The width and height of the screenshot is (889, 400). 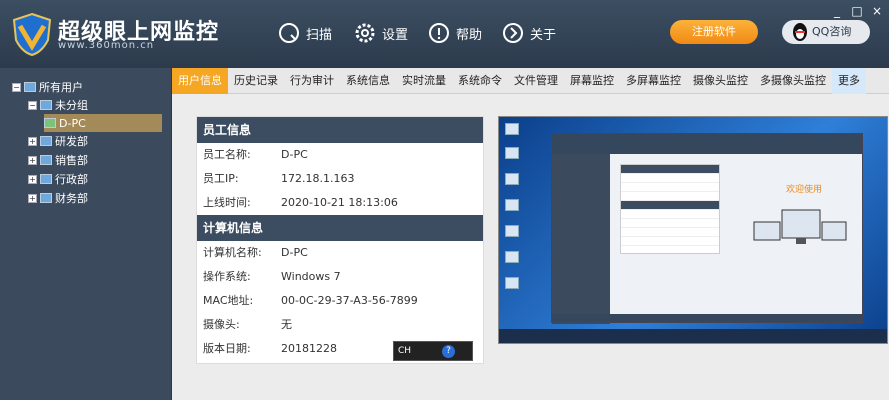 I want to click on tab-user-info: 用户信息, so click(x=200, y=81).